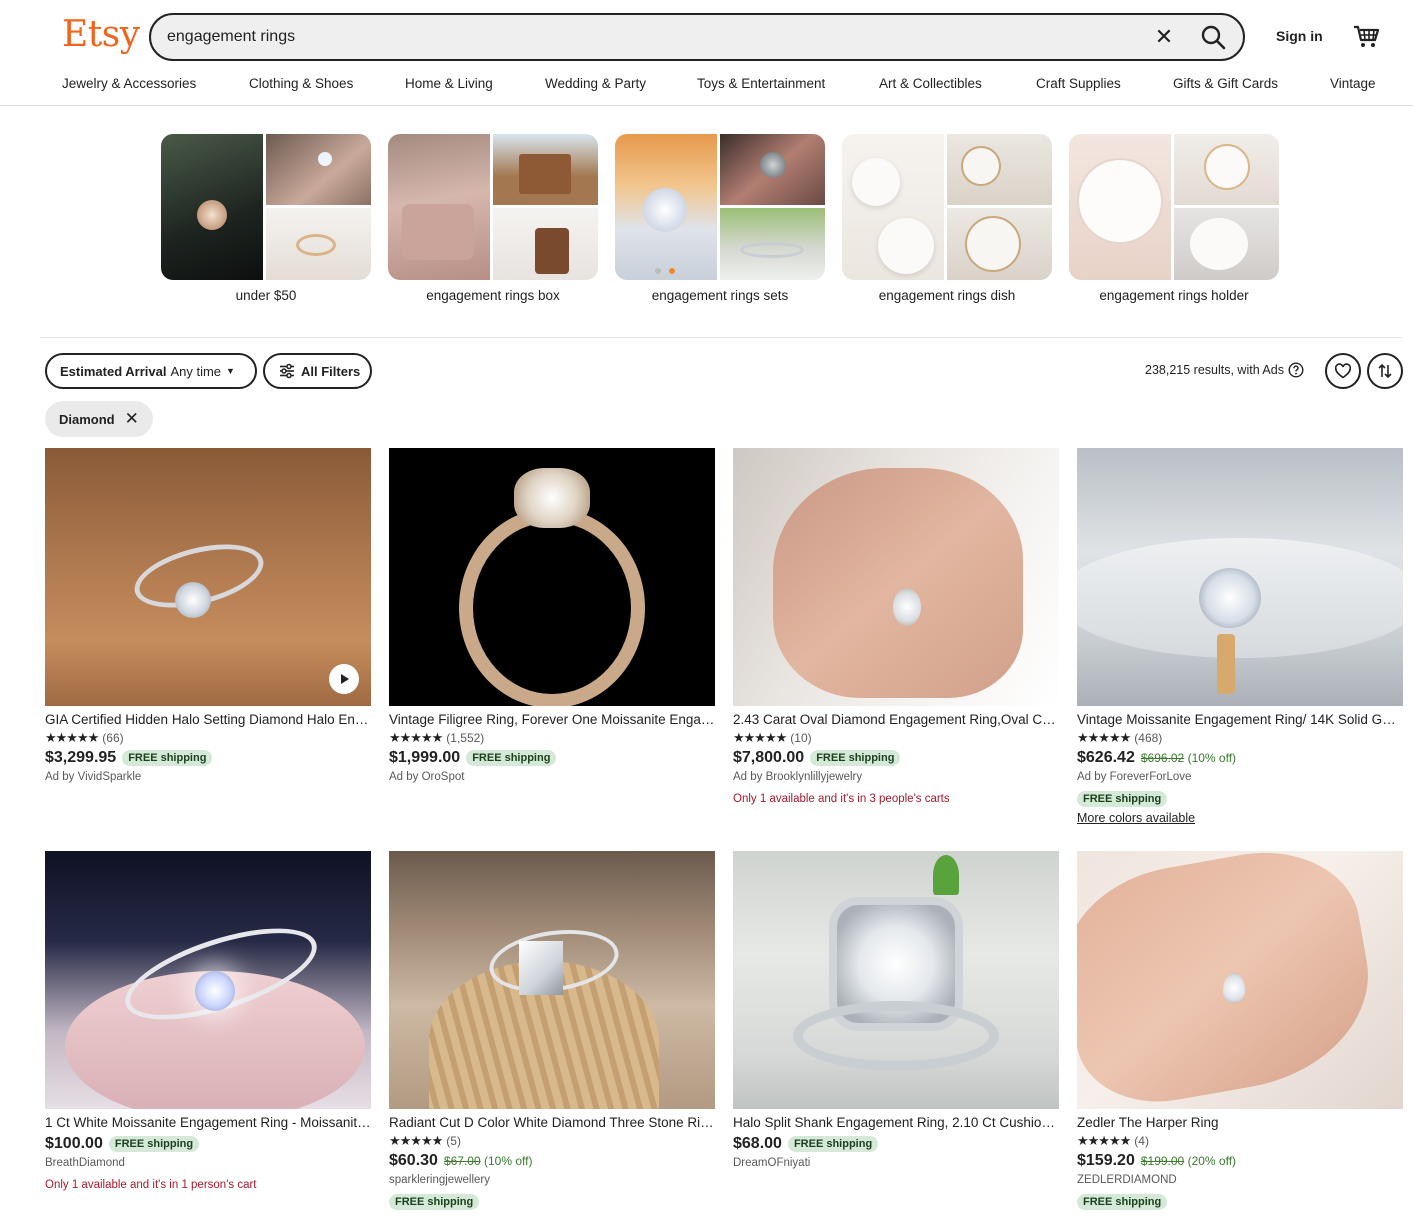 This screenshot has height=1227, width=1413. Describe the element at coordinates (453, 1141) in the screenshot. I see `review-count: (5)` at that location.